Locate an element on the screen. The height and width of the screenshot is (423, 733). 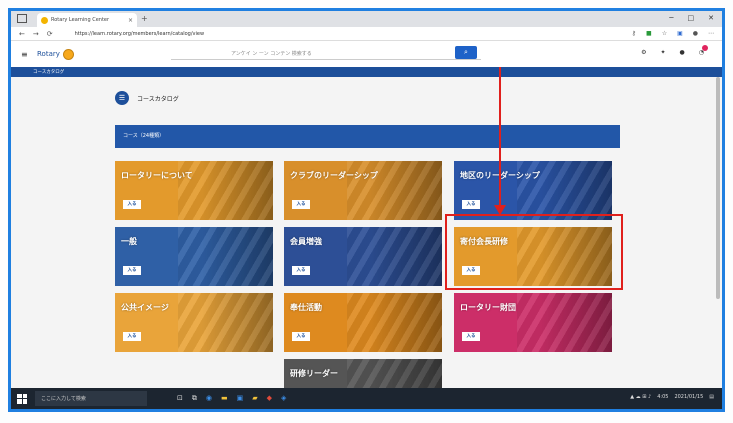
search-input: アンケイ ン ーン コンテン 検索する is located at coordinates (326, 53).